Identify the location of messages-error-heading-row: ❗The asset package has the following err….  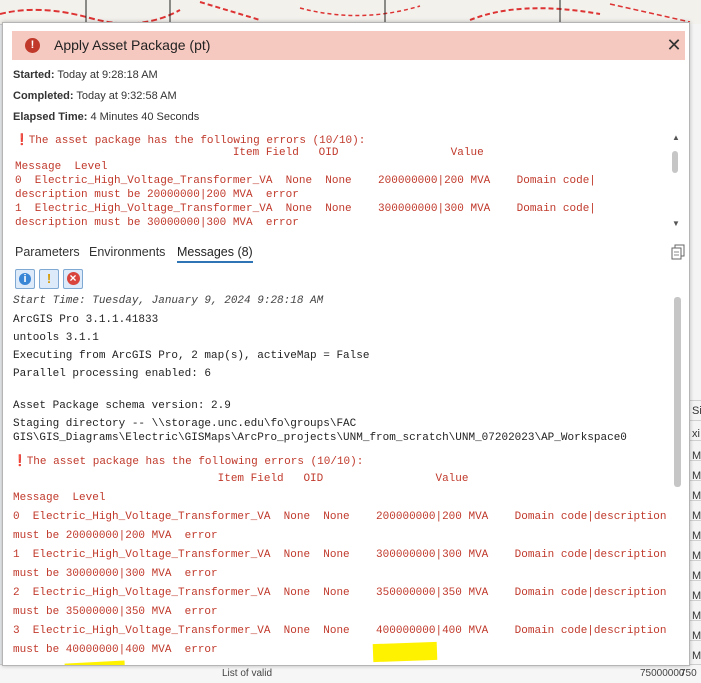
(188, 461).